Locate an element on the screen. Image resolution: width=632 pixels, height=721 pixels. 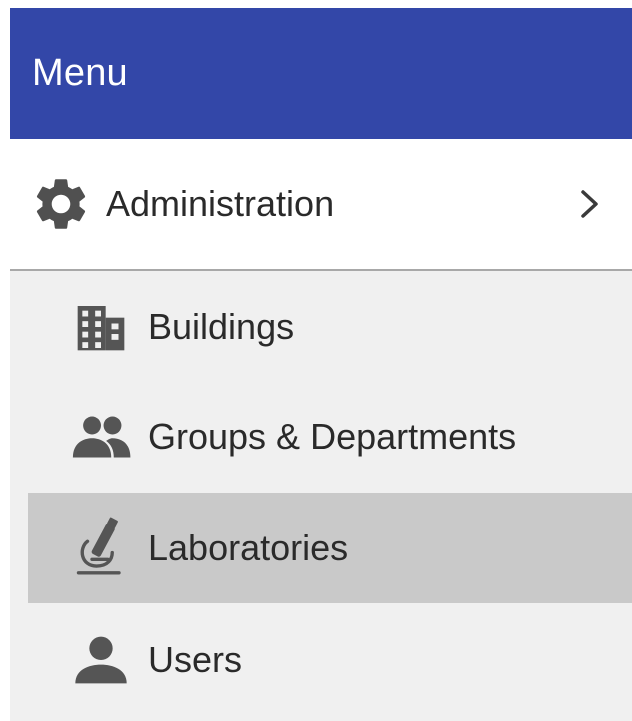
submenu-item-label: Laboratories is located at coordinates (248, 547).